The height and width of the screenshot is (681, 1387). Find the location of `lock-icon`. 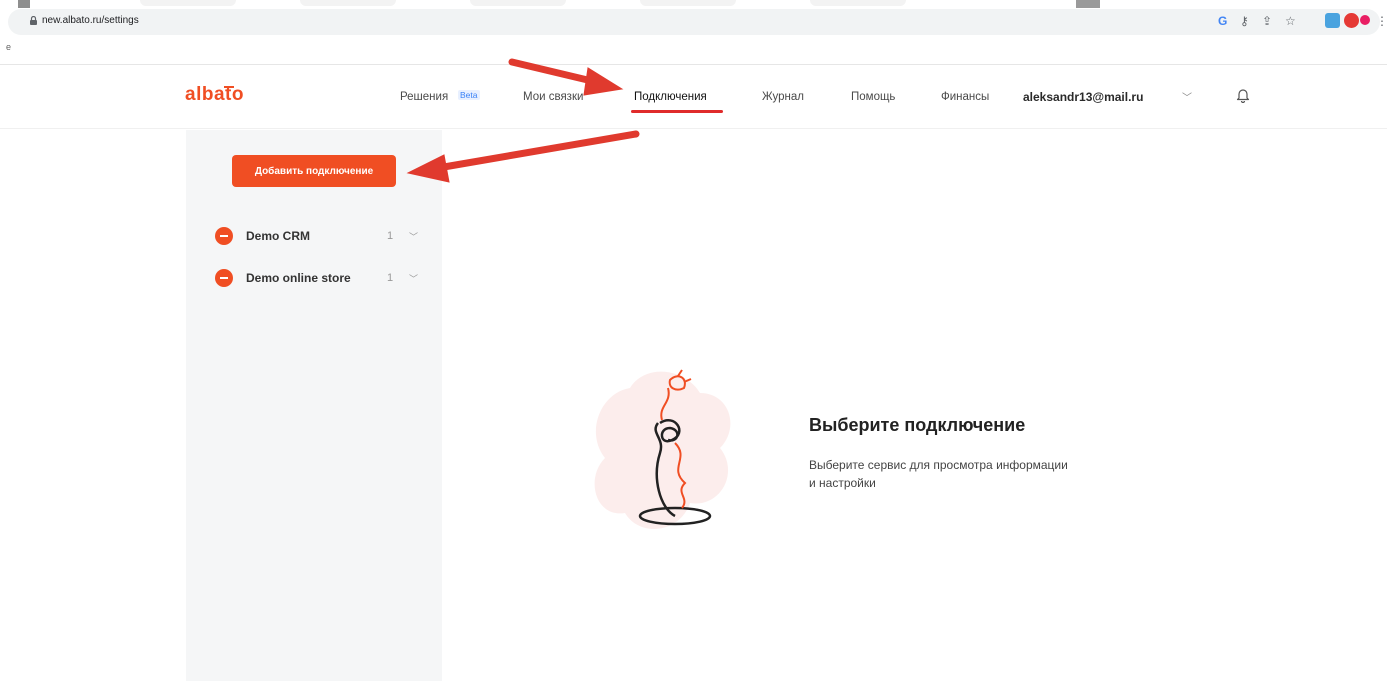

lock-icon is located at coordinates (33, 20).